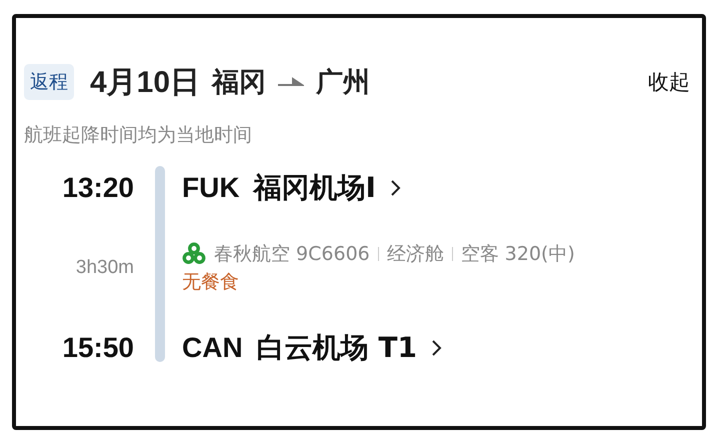  I want to click on airport-link: FUK 福冈机场I, so click(292, 188).